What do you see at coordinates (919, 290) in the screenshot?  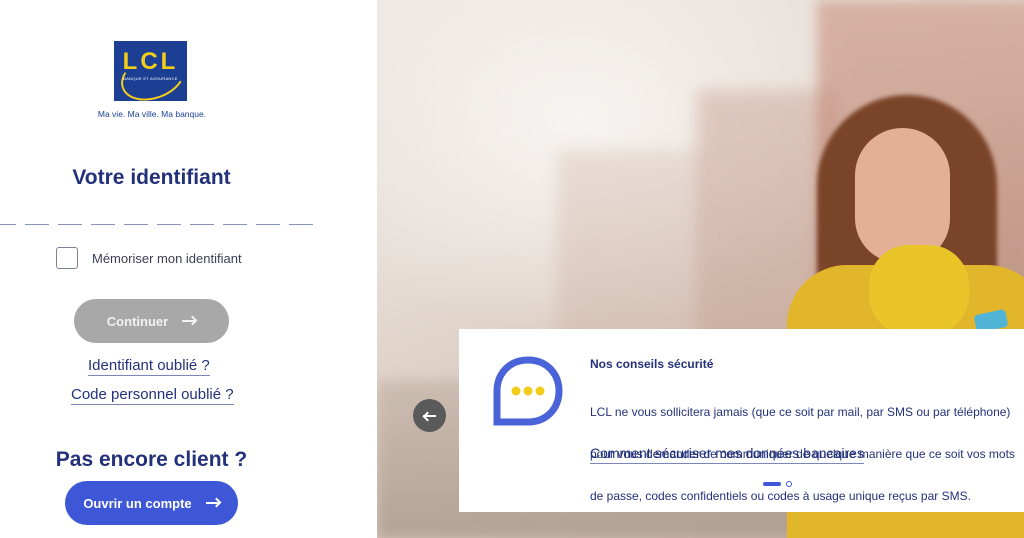 I see `hero-woman-scarf` at bounding box center [919, 290].